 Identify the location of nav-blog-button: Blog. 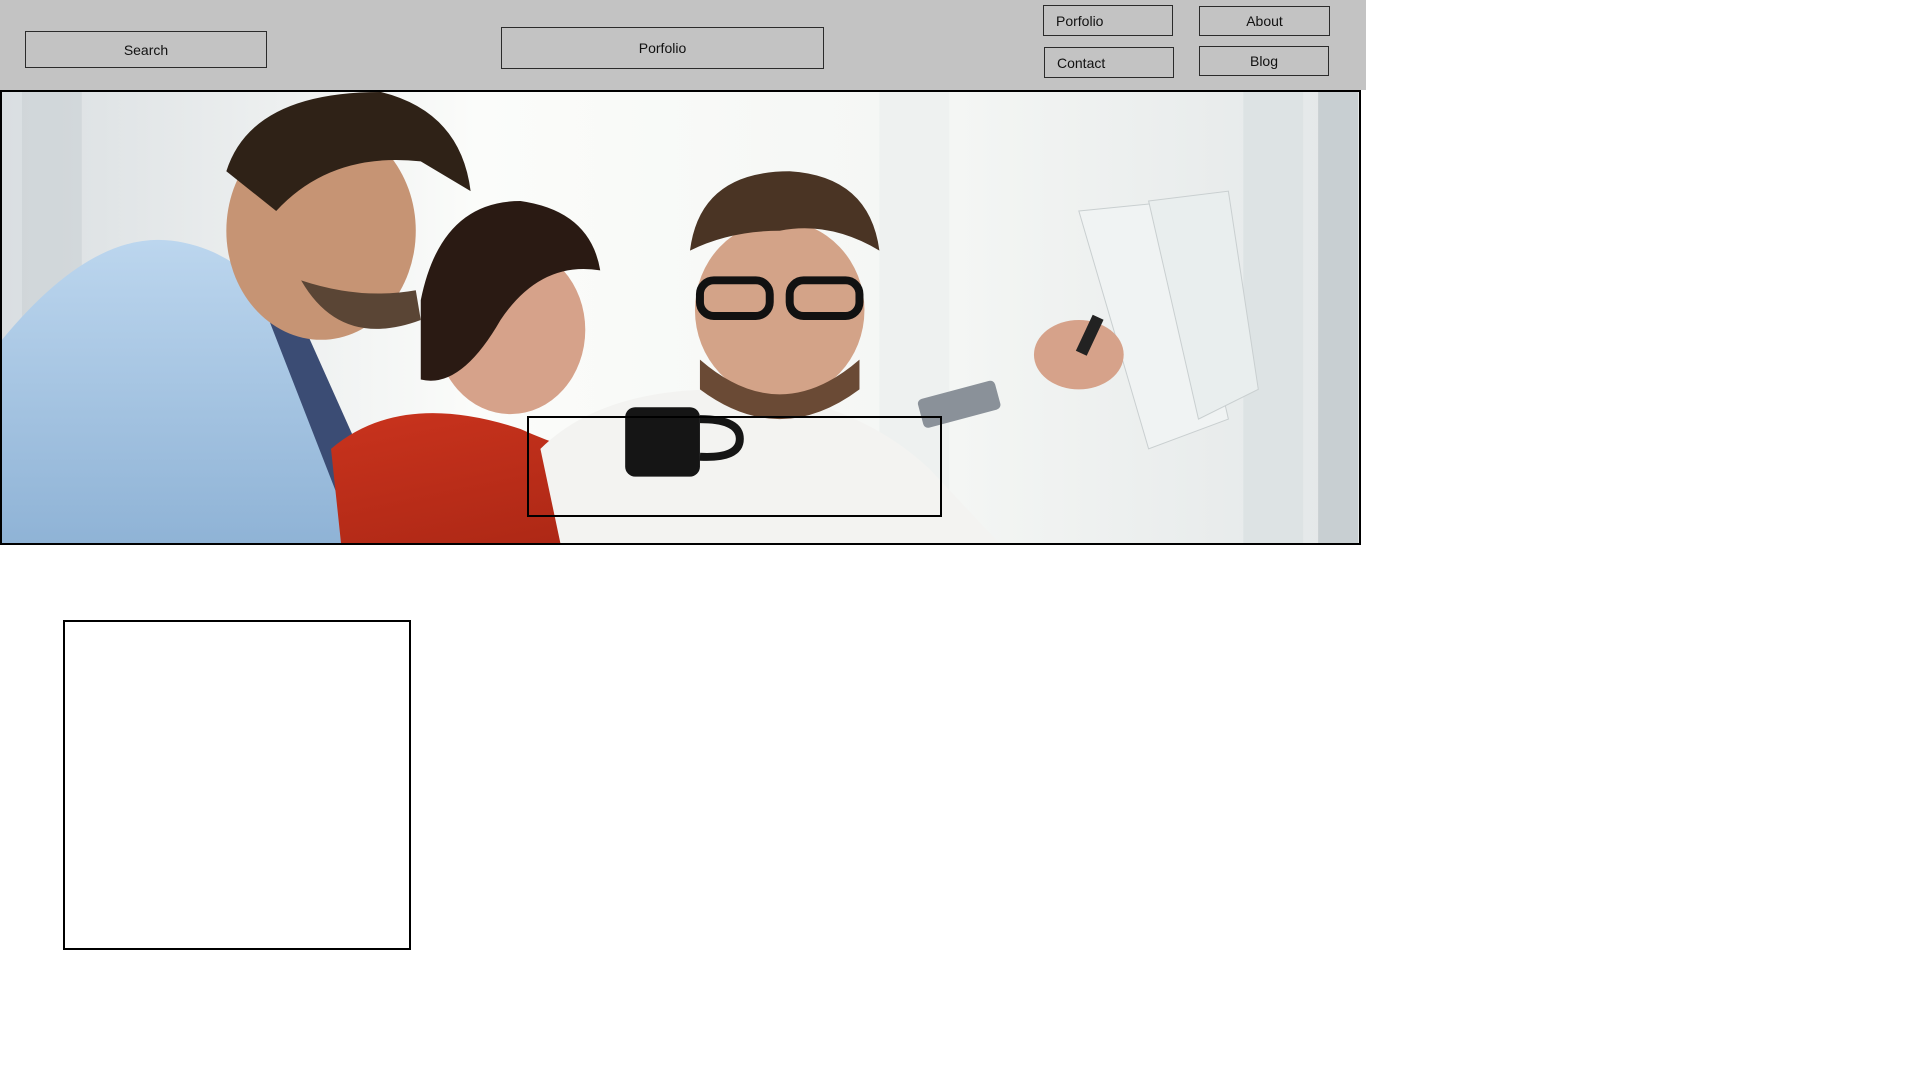
(1264, 61).